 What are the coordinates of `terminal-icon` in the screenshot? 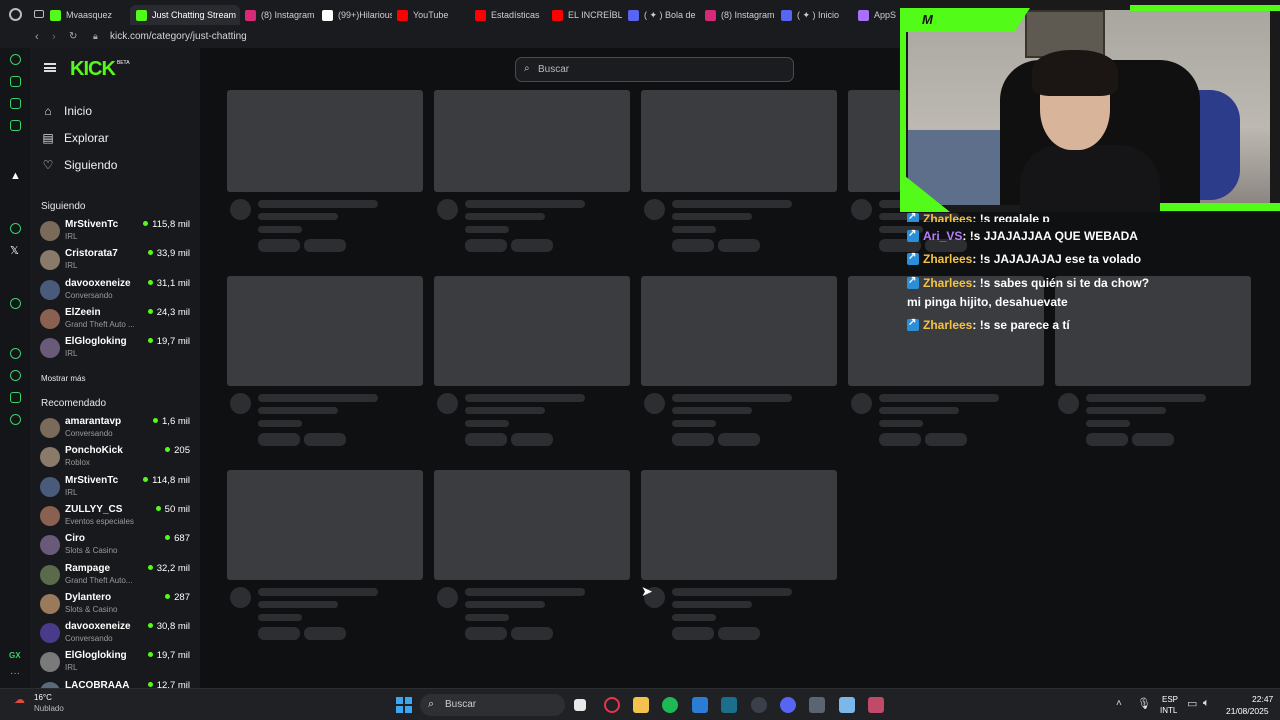 It's located at (729, 705).